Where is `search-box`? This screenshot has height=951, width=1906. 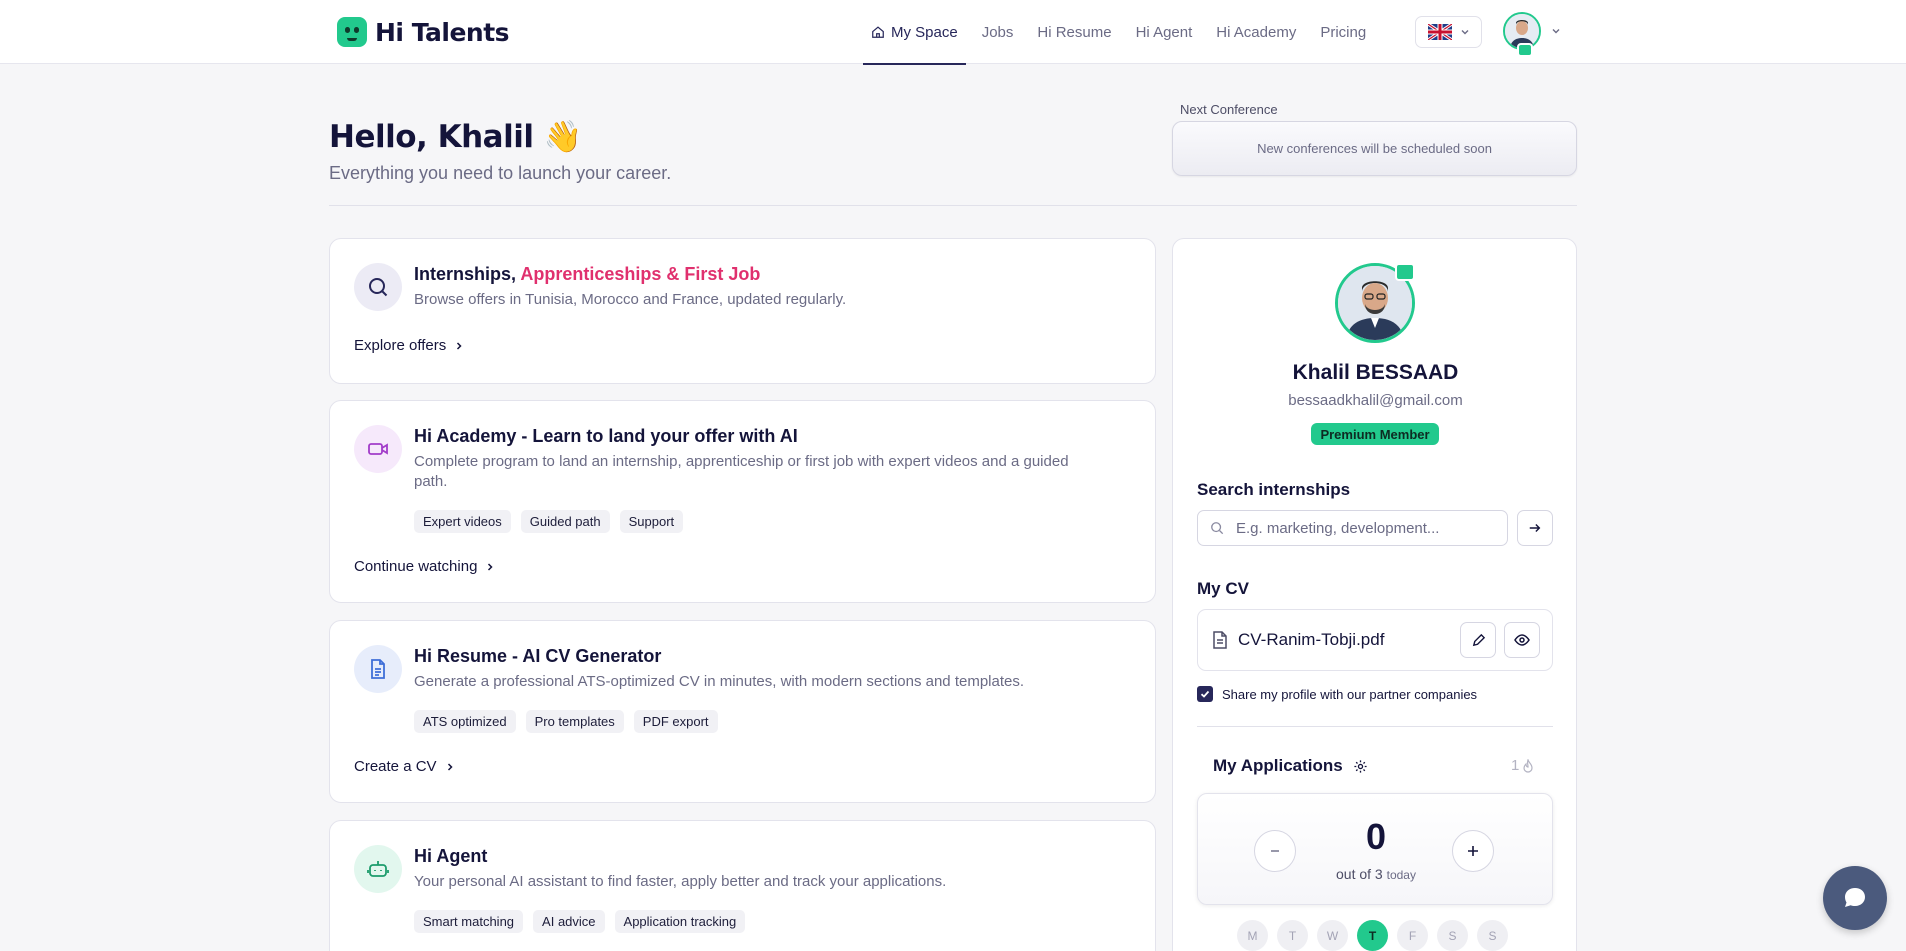
search-box is located at coordinates (1352, 528).